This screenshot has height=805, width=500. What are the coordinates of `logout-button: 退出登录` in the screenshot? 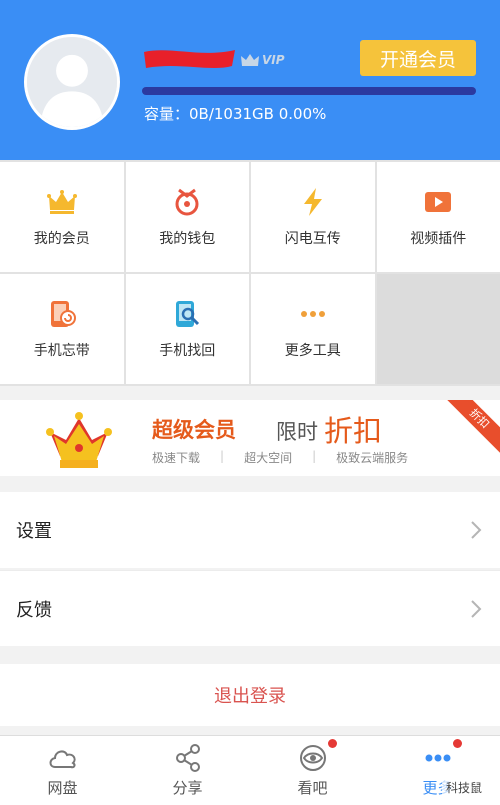 It's located at (250, 695).